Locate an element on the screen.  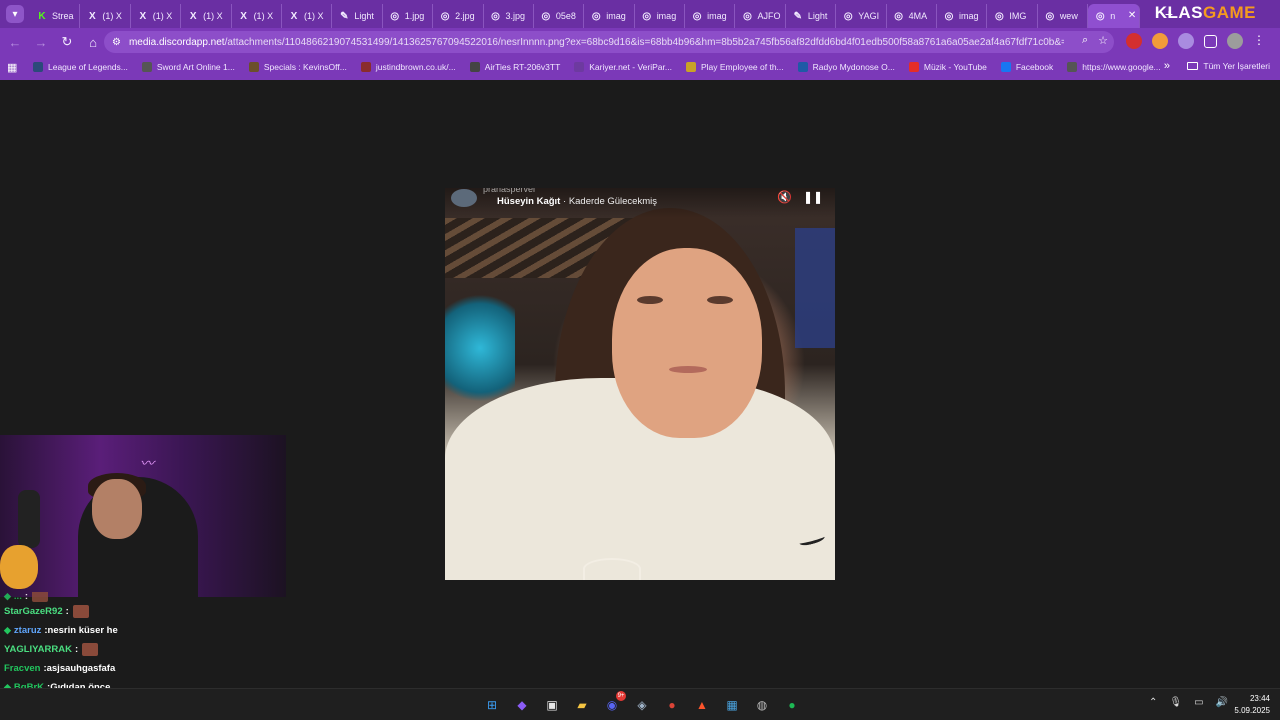
tab-18: ◎ imag is located at coordinates (962, 16).